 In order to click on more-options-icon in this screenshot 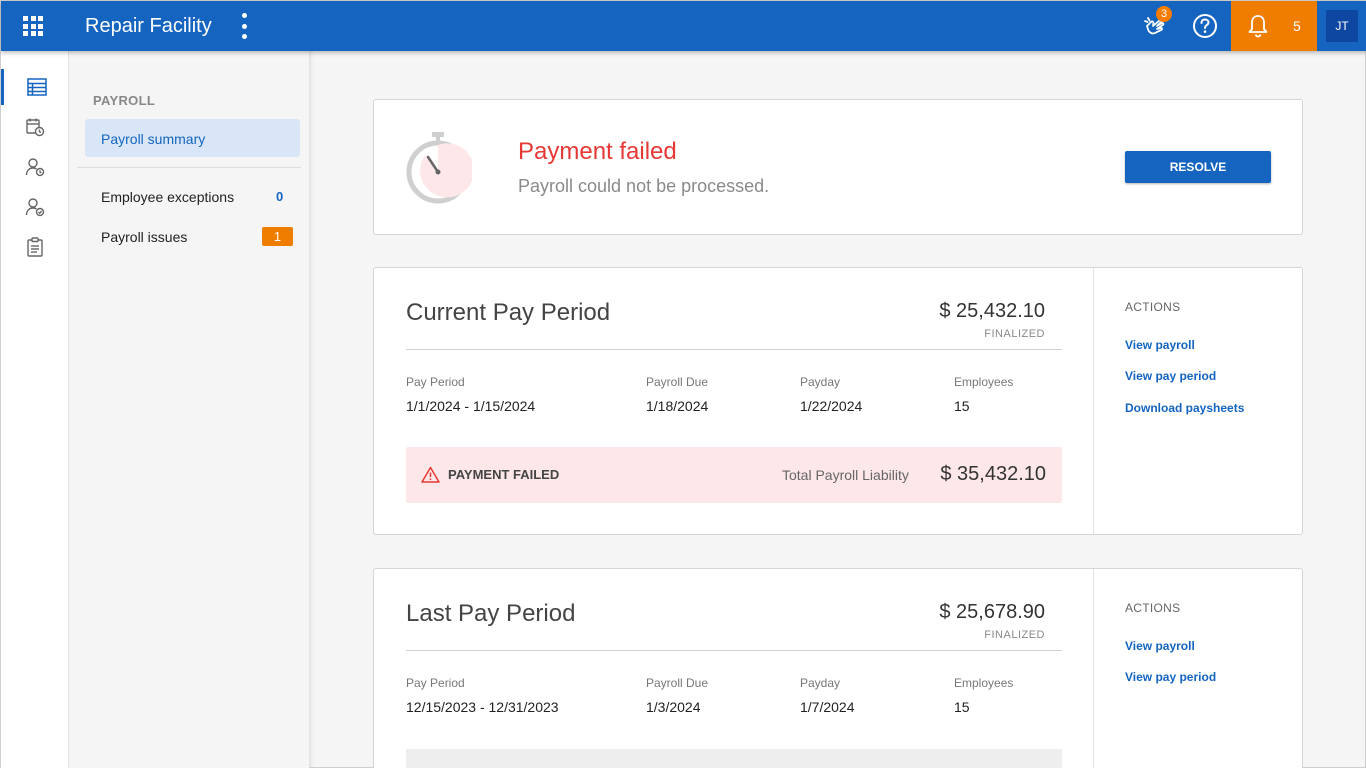, I will do `click(244, 26)`.